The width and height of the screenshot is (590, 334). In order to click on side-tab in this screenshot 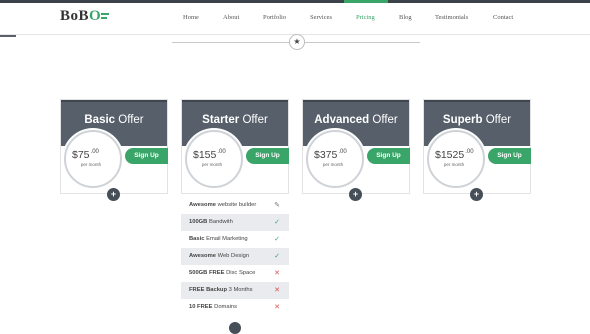, I will do `click(8, 36)`.